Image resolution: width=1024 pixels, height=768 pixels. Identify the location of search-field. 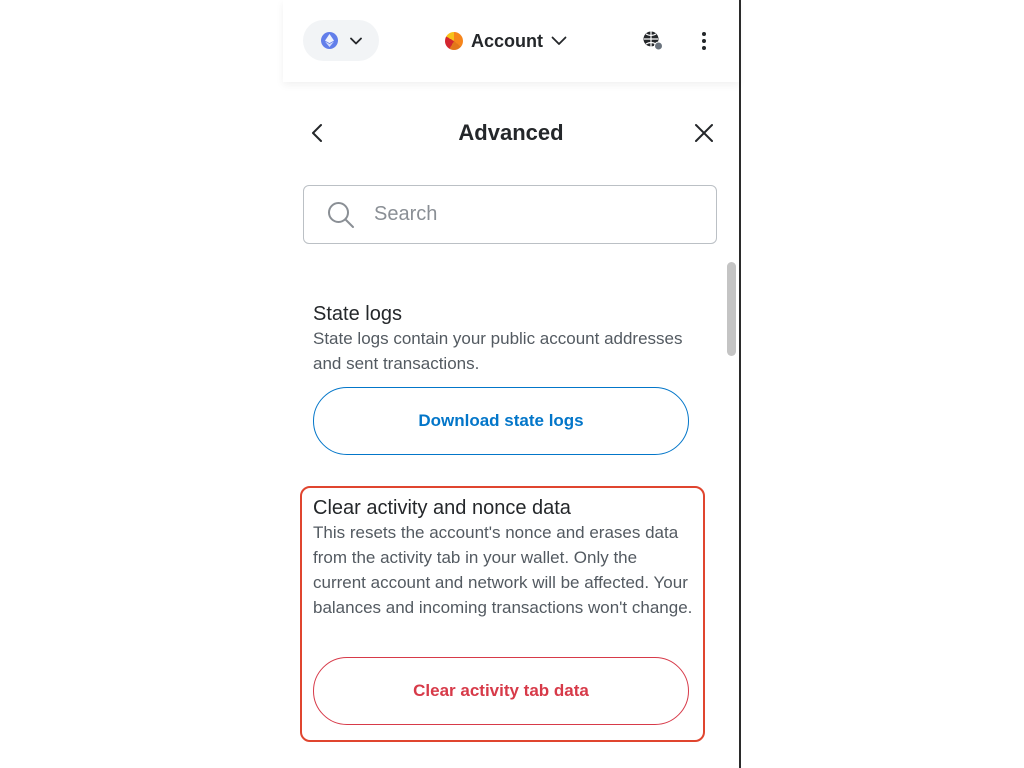
(510, 214).